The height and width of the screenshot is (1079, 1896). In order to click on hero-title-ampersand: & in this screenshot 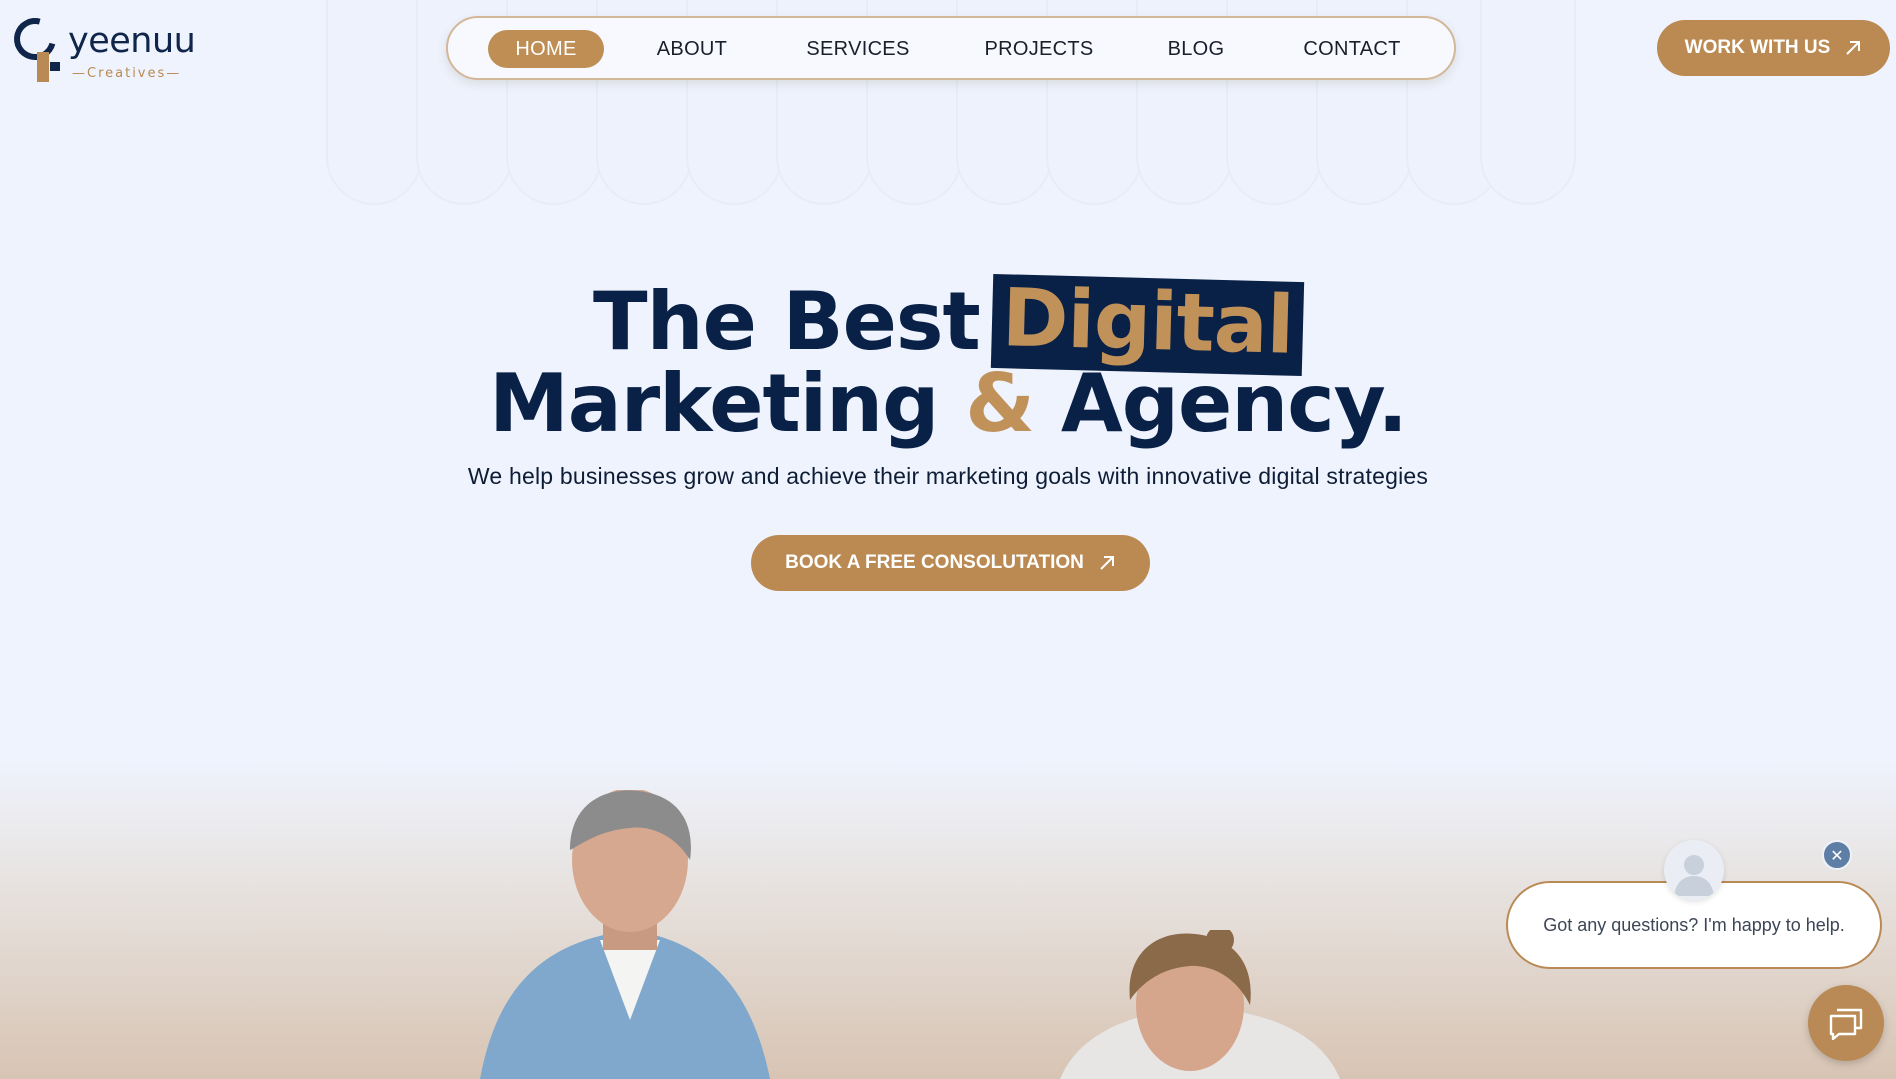, I will do `click(1000, 403)`.